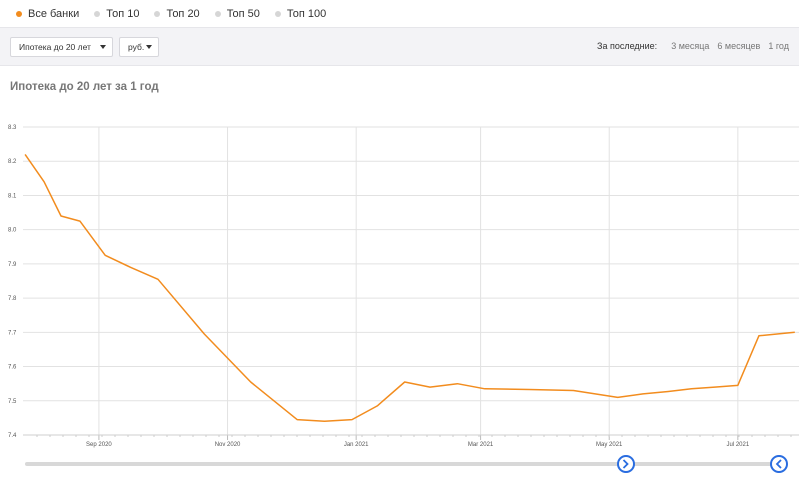 The image size is (799, 490). I want to click on product-select: Ипотека до 20 лет, so click(61, 47).